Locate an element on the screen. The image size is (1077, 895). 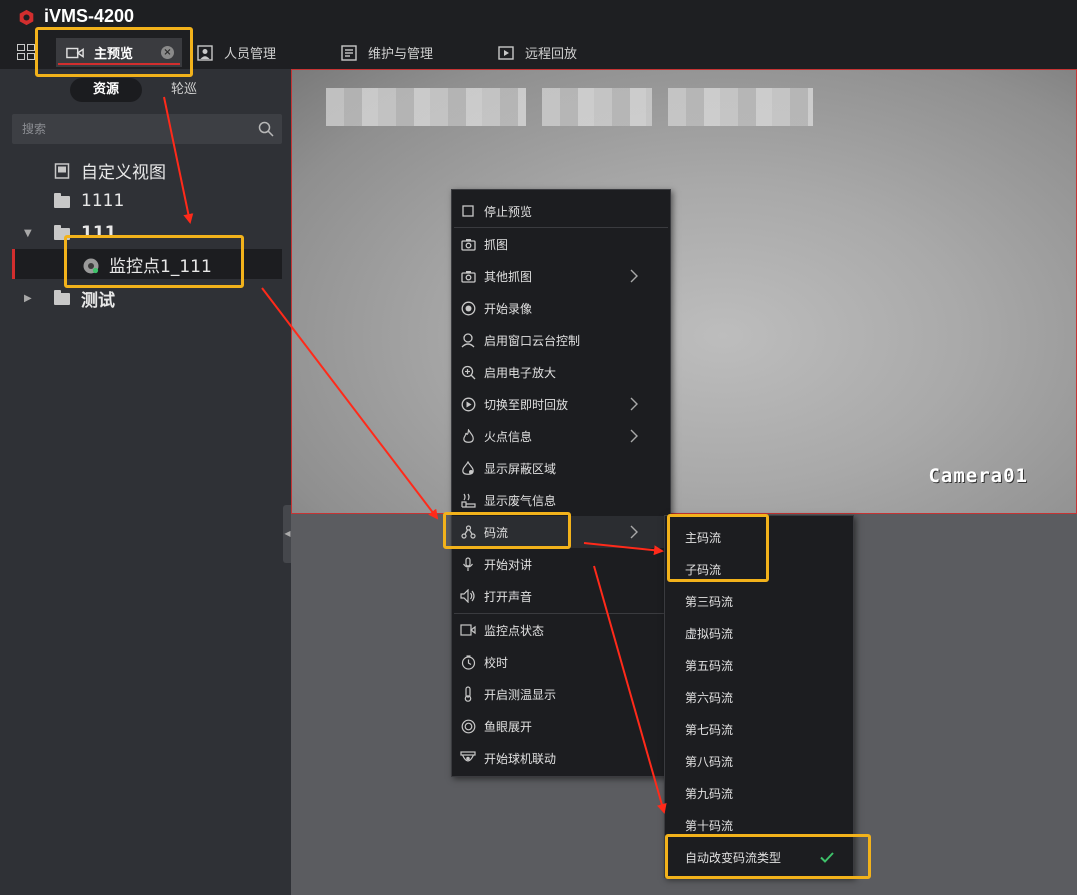
maintenance-icon is located at coordinates (349, 52).